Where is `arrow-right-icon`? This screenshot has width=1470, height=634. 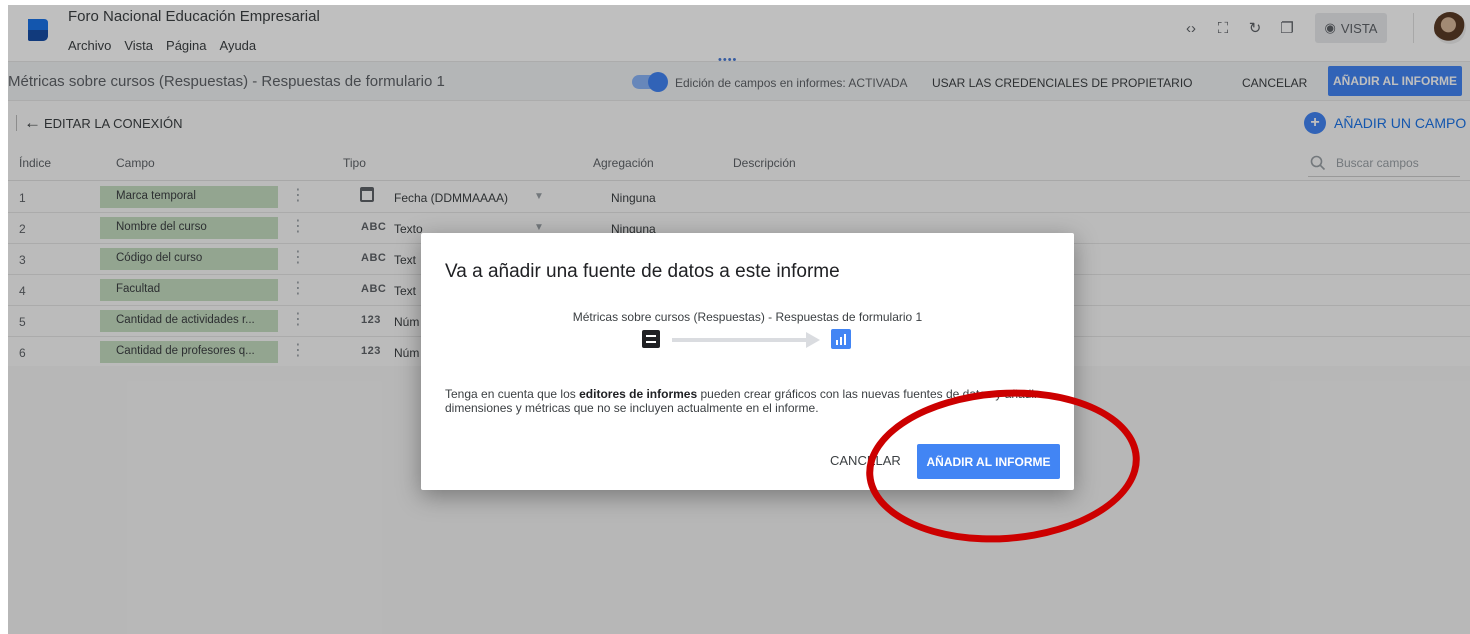 arrow-right-icon is located at coordinates (813, 340).